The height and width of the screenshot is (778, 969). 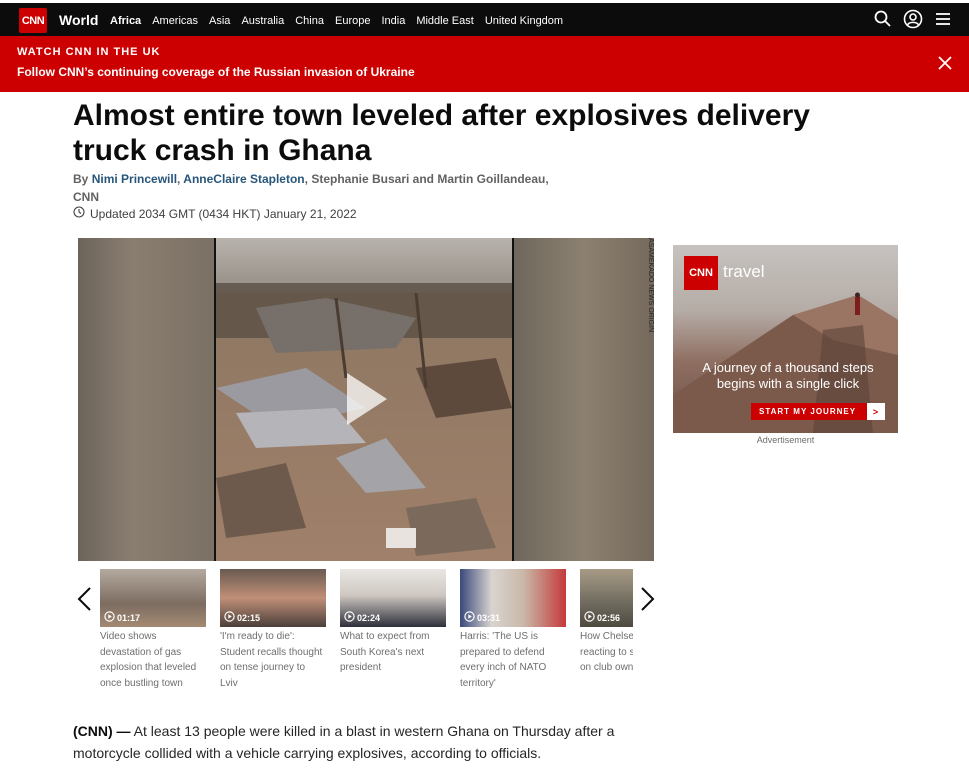 What do you see at coordinates (102, 731) in the screenshot?
I see `dateline: (CNN) —` at bounding box center [102, 731].